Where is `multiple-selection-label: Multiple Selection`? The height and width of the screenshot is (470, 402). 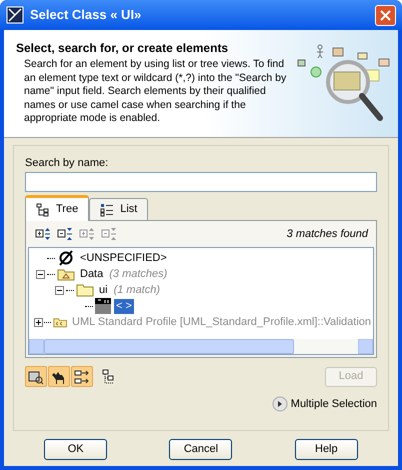 multiple-selection-label: Multiple Selection is located at coordinates (333, 404).